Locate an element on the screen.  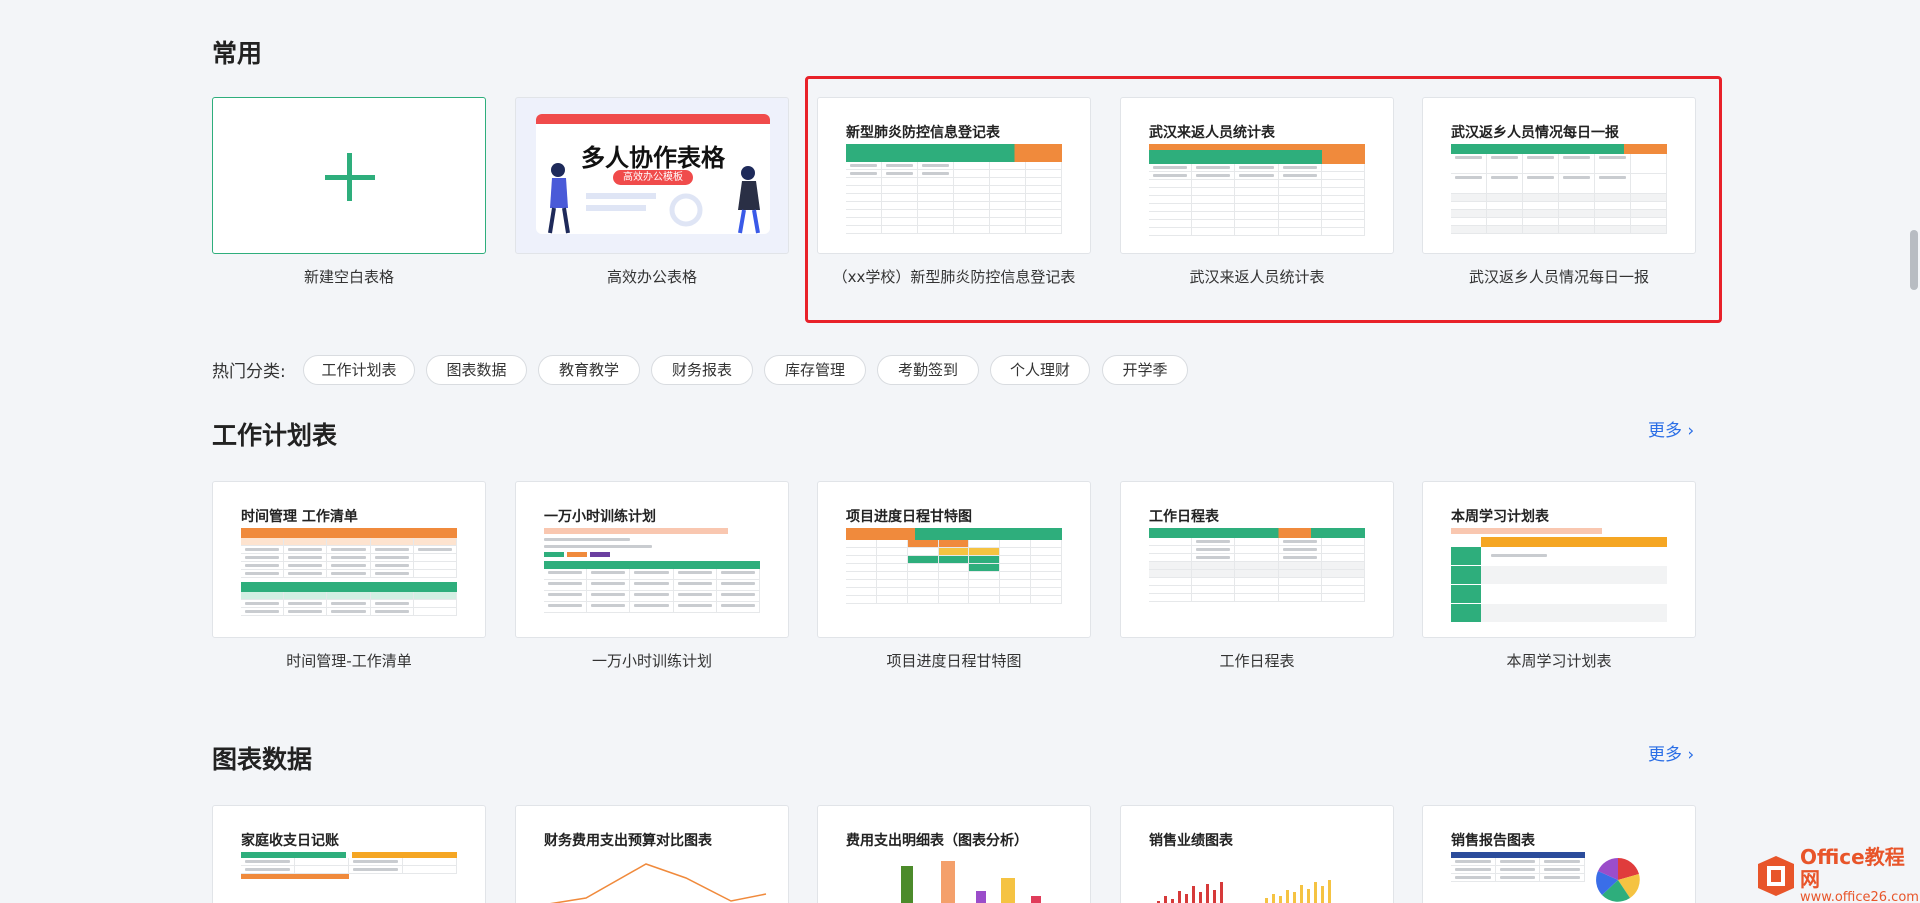
category-tag: 财务报表 is located at coordinates (702, 370).